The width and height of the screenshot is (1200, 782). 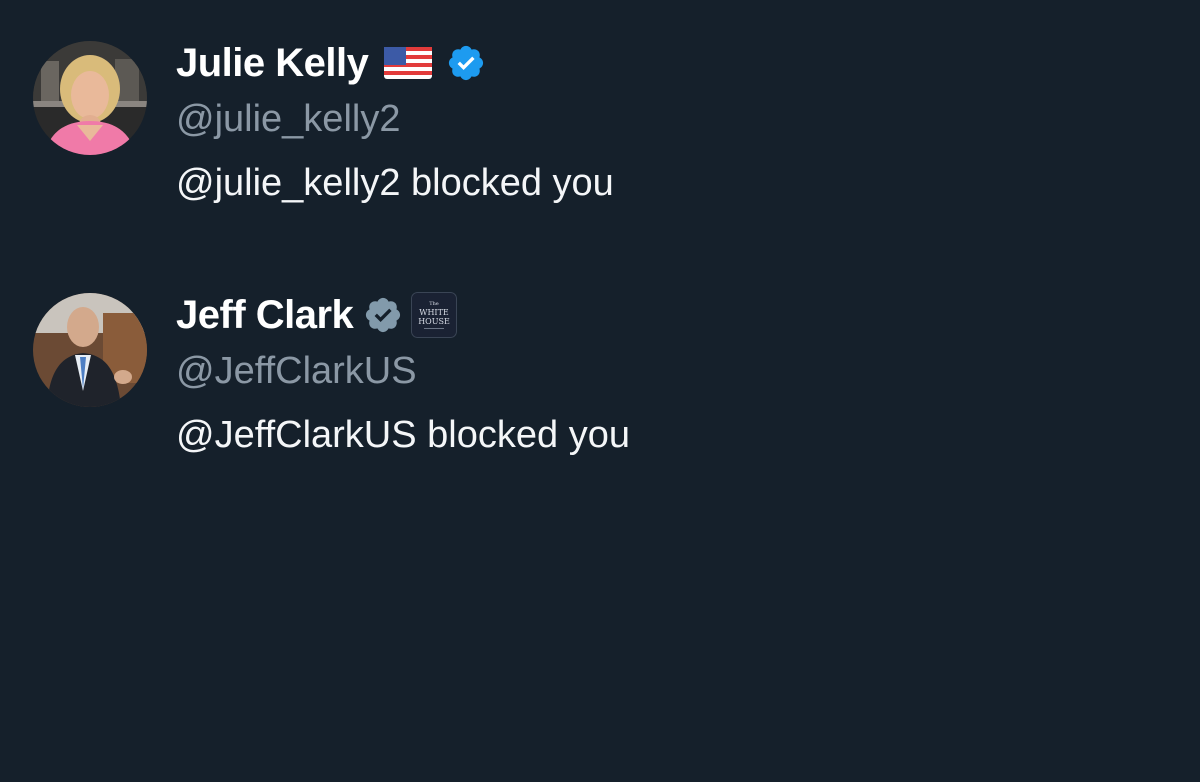 I want to click on verified-blue-icon, so click(x=466, y=63).